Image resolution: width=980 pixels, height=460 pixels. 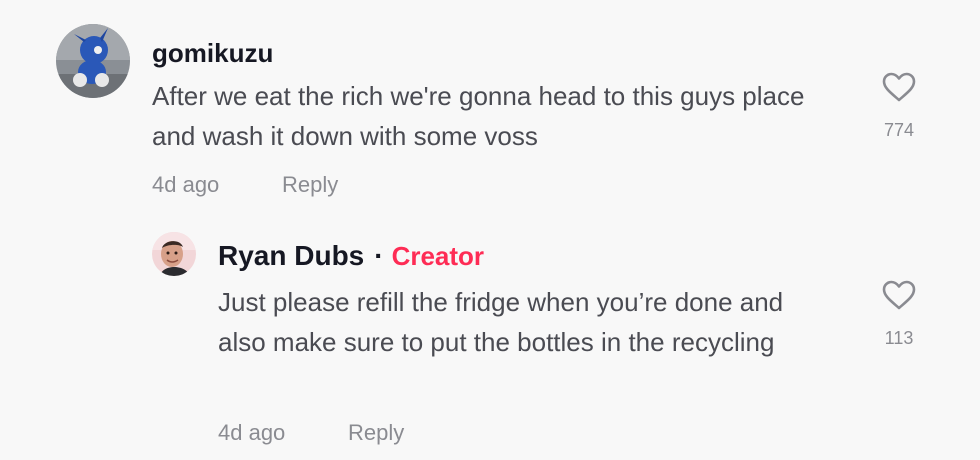 I want to click on creator-badge: Creator, so click(x=438, y=256).